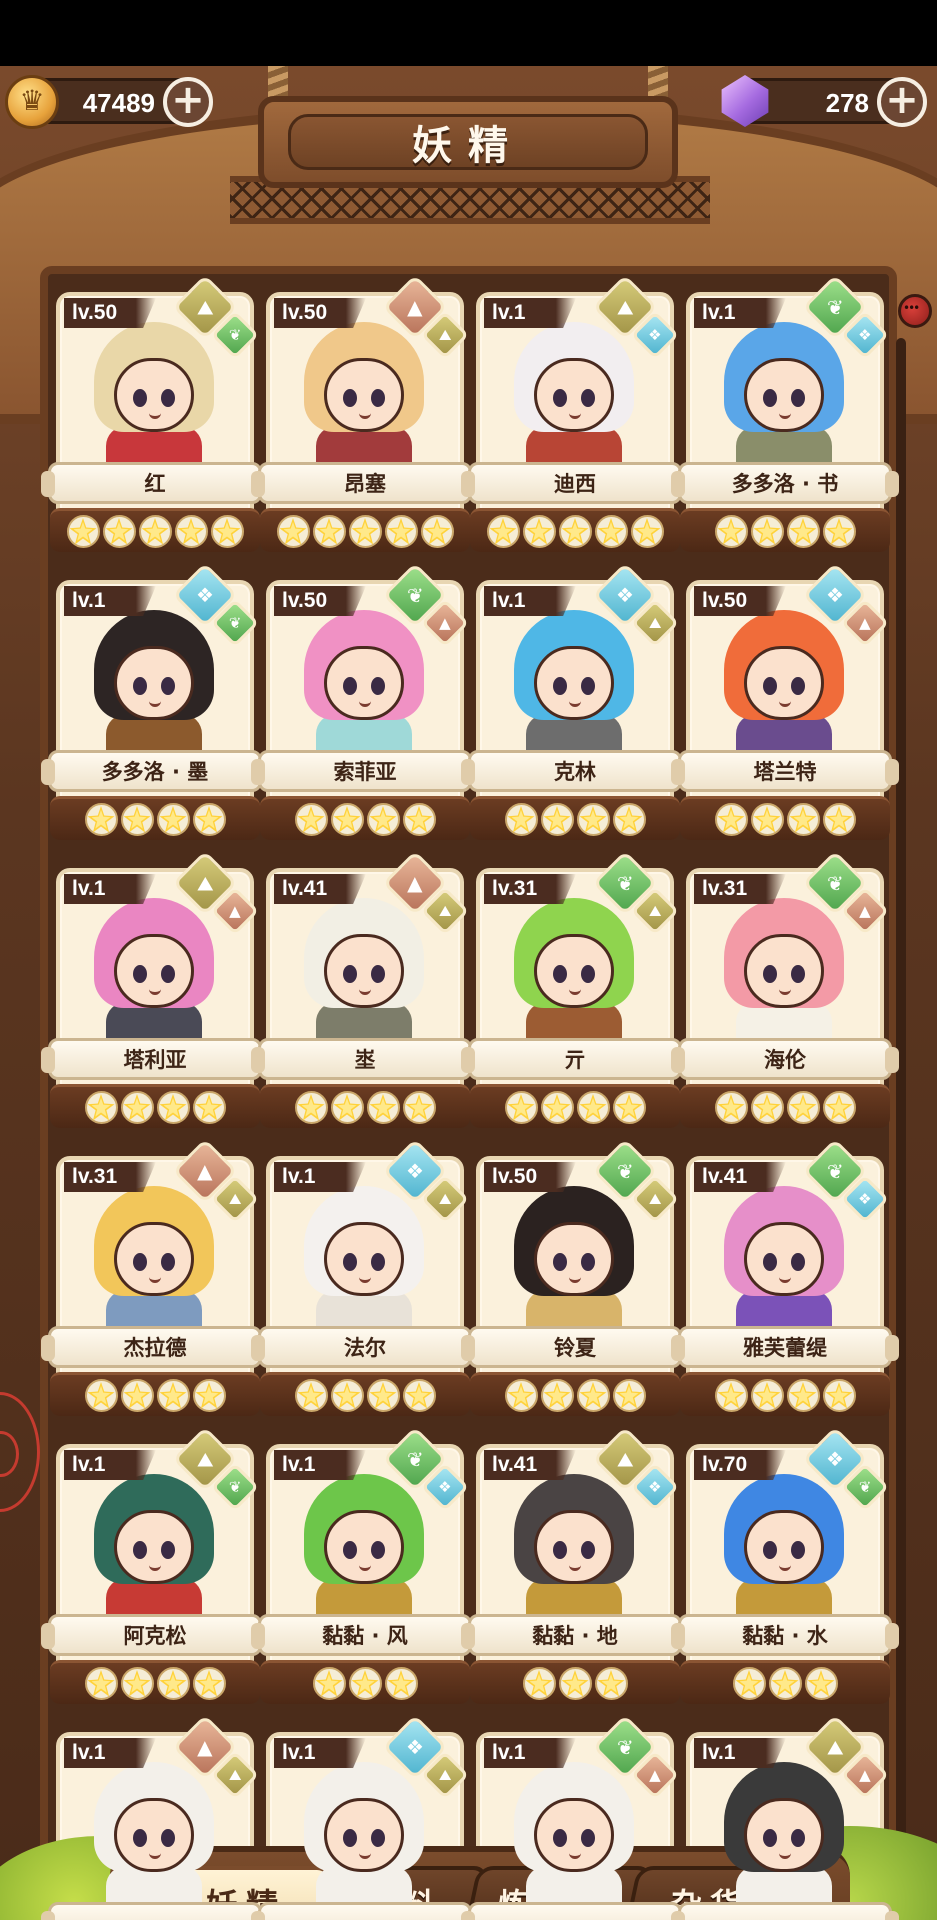 The image size is (937, 1920). I want to click on fairy-card: lv.31 ▲ ⛰ 杰拉德, so click(155, 1279).